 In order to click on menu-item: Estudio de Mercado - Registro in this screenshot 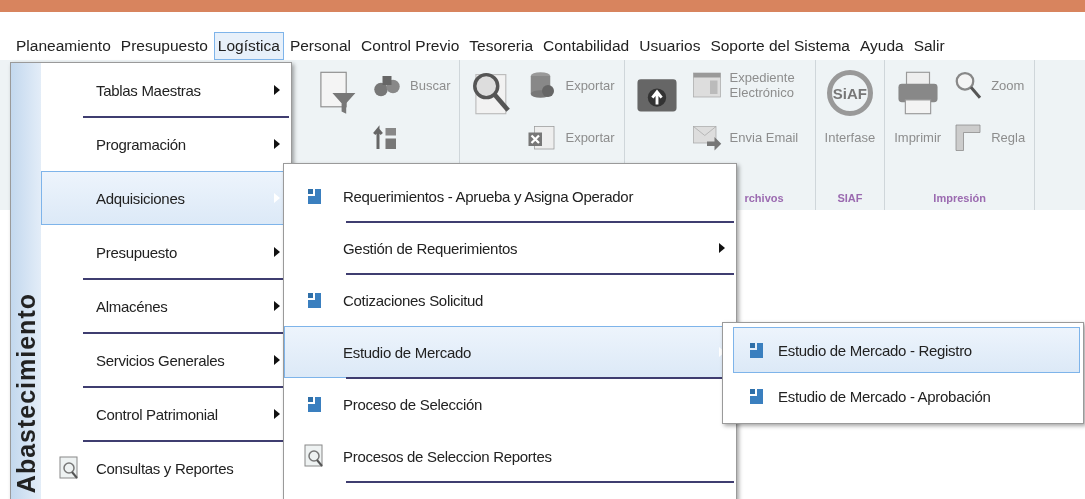, I will do `click(906, 350)`.